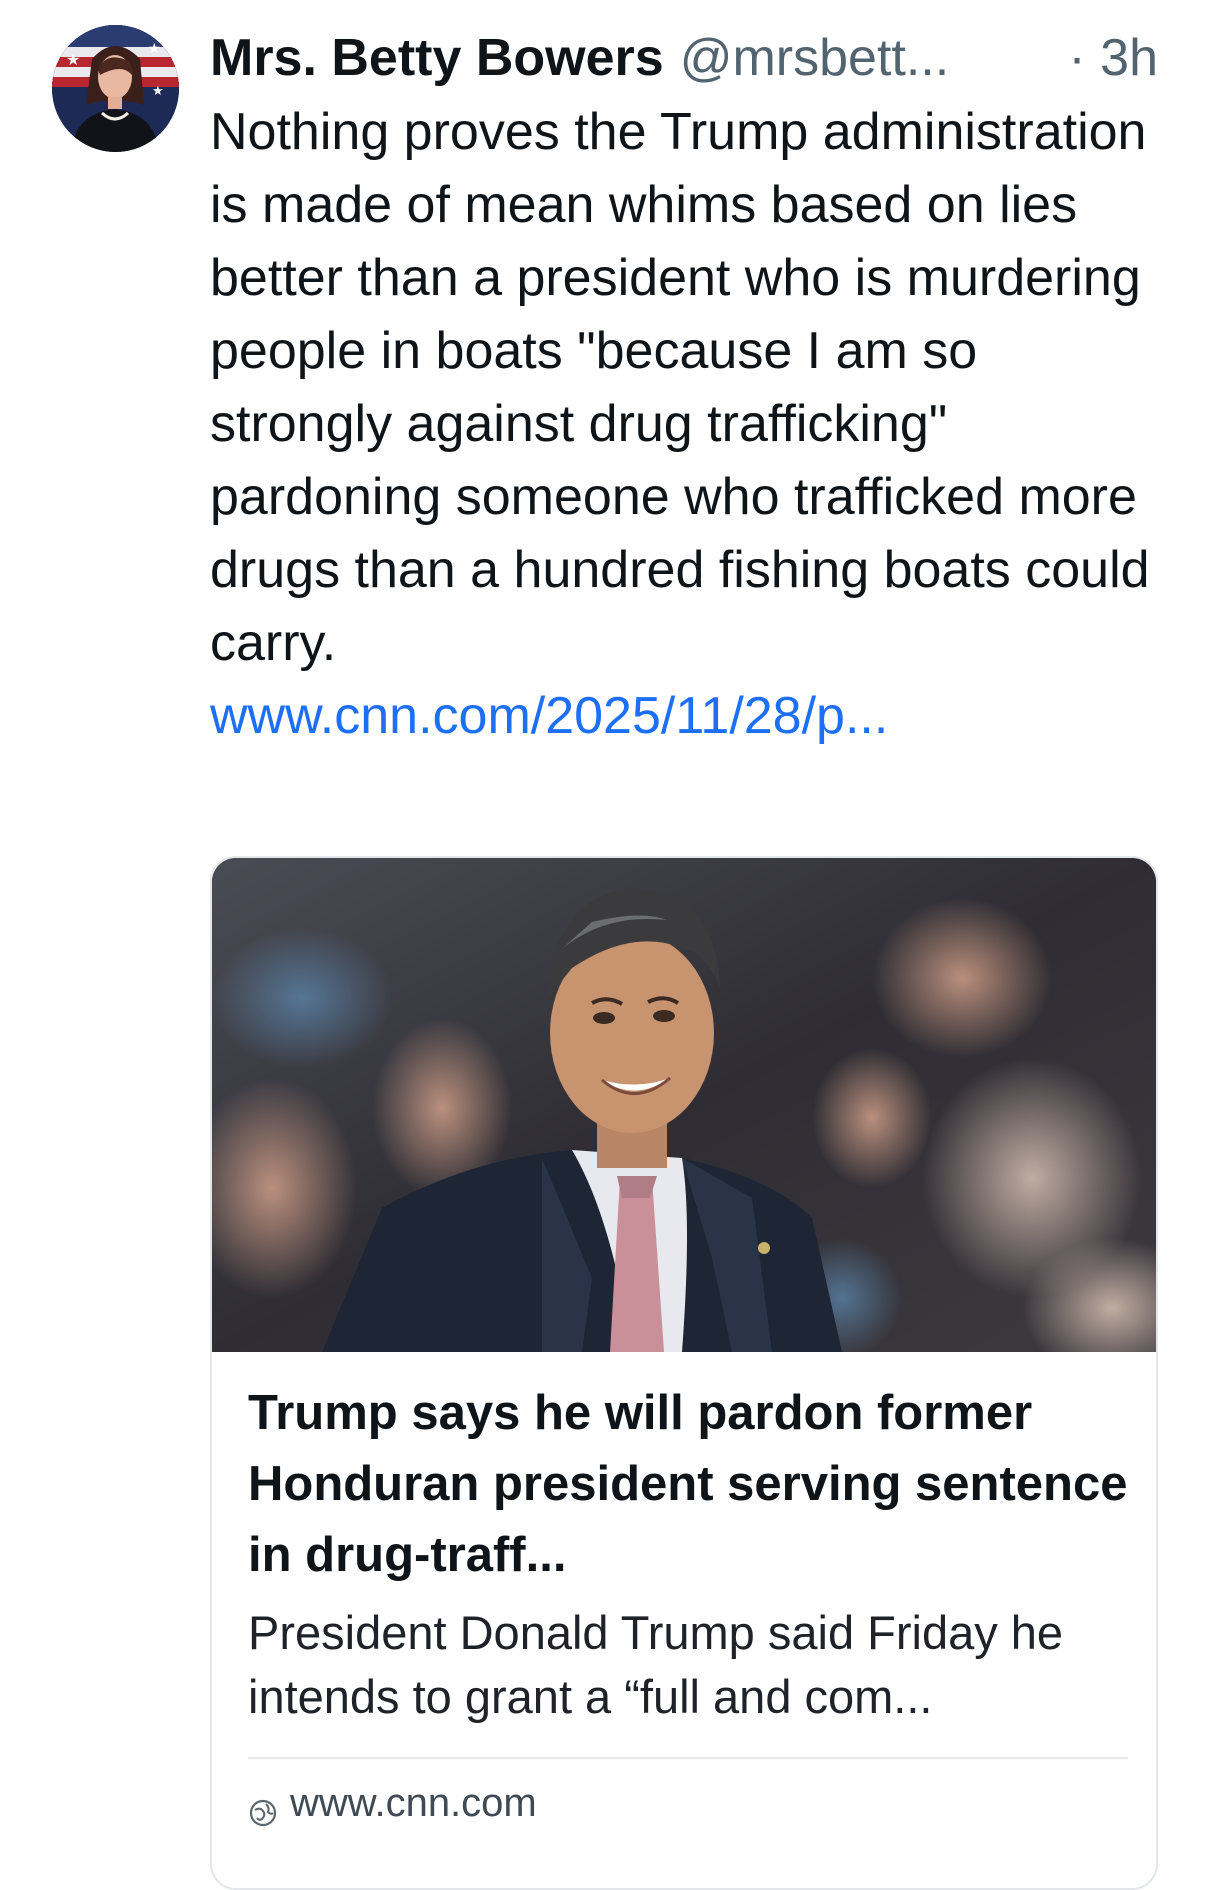 Image resolution: width=1206 pixels, height=1890 pixels. I want to click on link-preview-domain-text: www.cnn.com, so click(413, 1803).